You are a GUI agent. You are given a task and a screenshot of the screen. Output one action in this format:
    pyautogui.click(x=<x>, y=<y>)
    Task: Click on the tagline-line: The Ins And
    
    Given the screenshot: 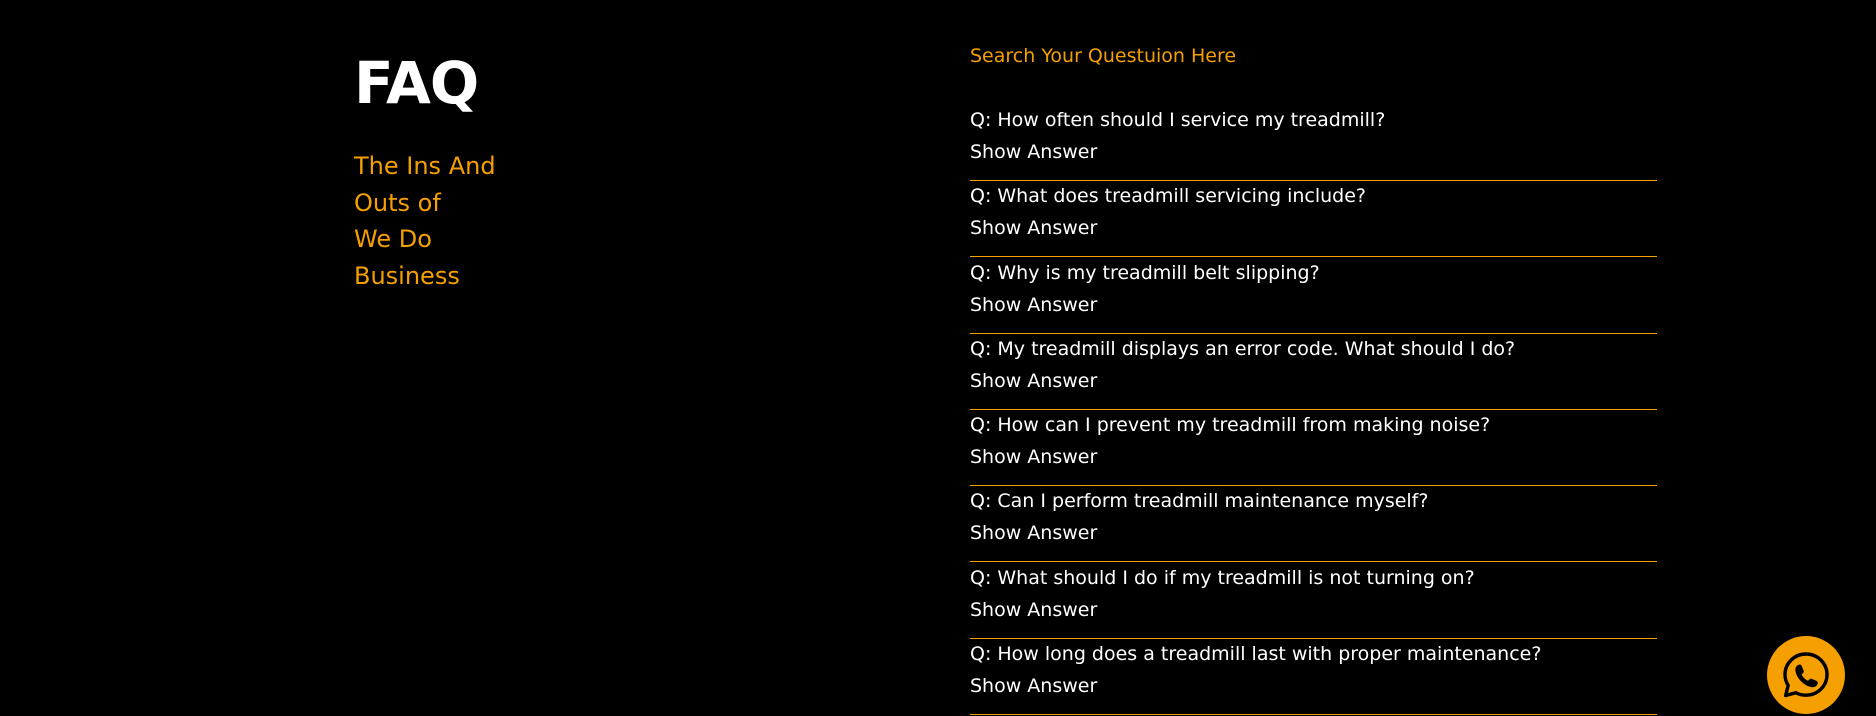 What is the action you would take?
    pyautogui.click(x=425, y=166)
    